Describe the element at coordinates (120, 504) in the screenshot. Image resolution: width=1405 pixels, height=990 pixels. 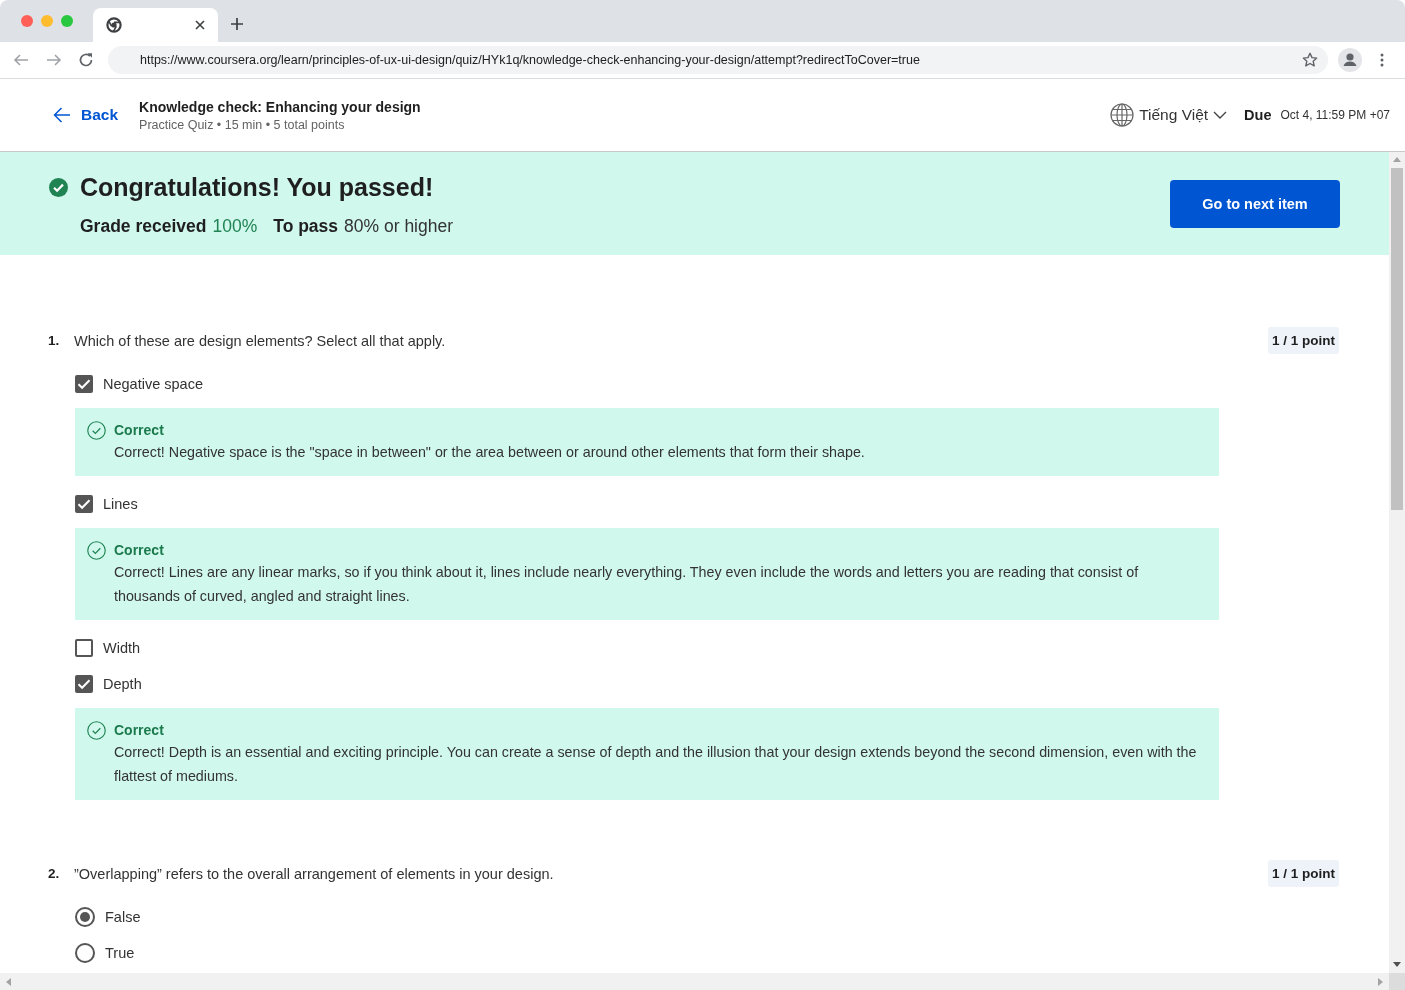
I see `option-label: Lines` at that location.